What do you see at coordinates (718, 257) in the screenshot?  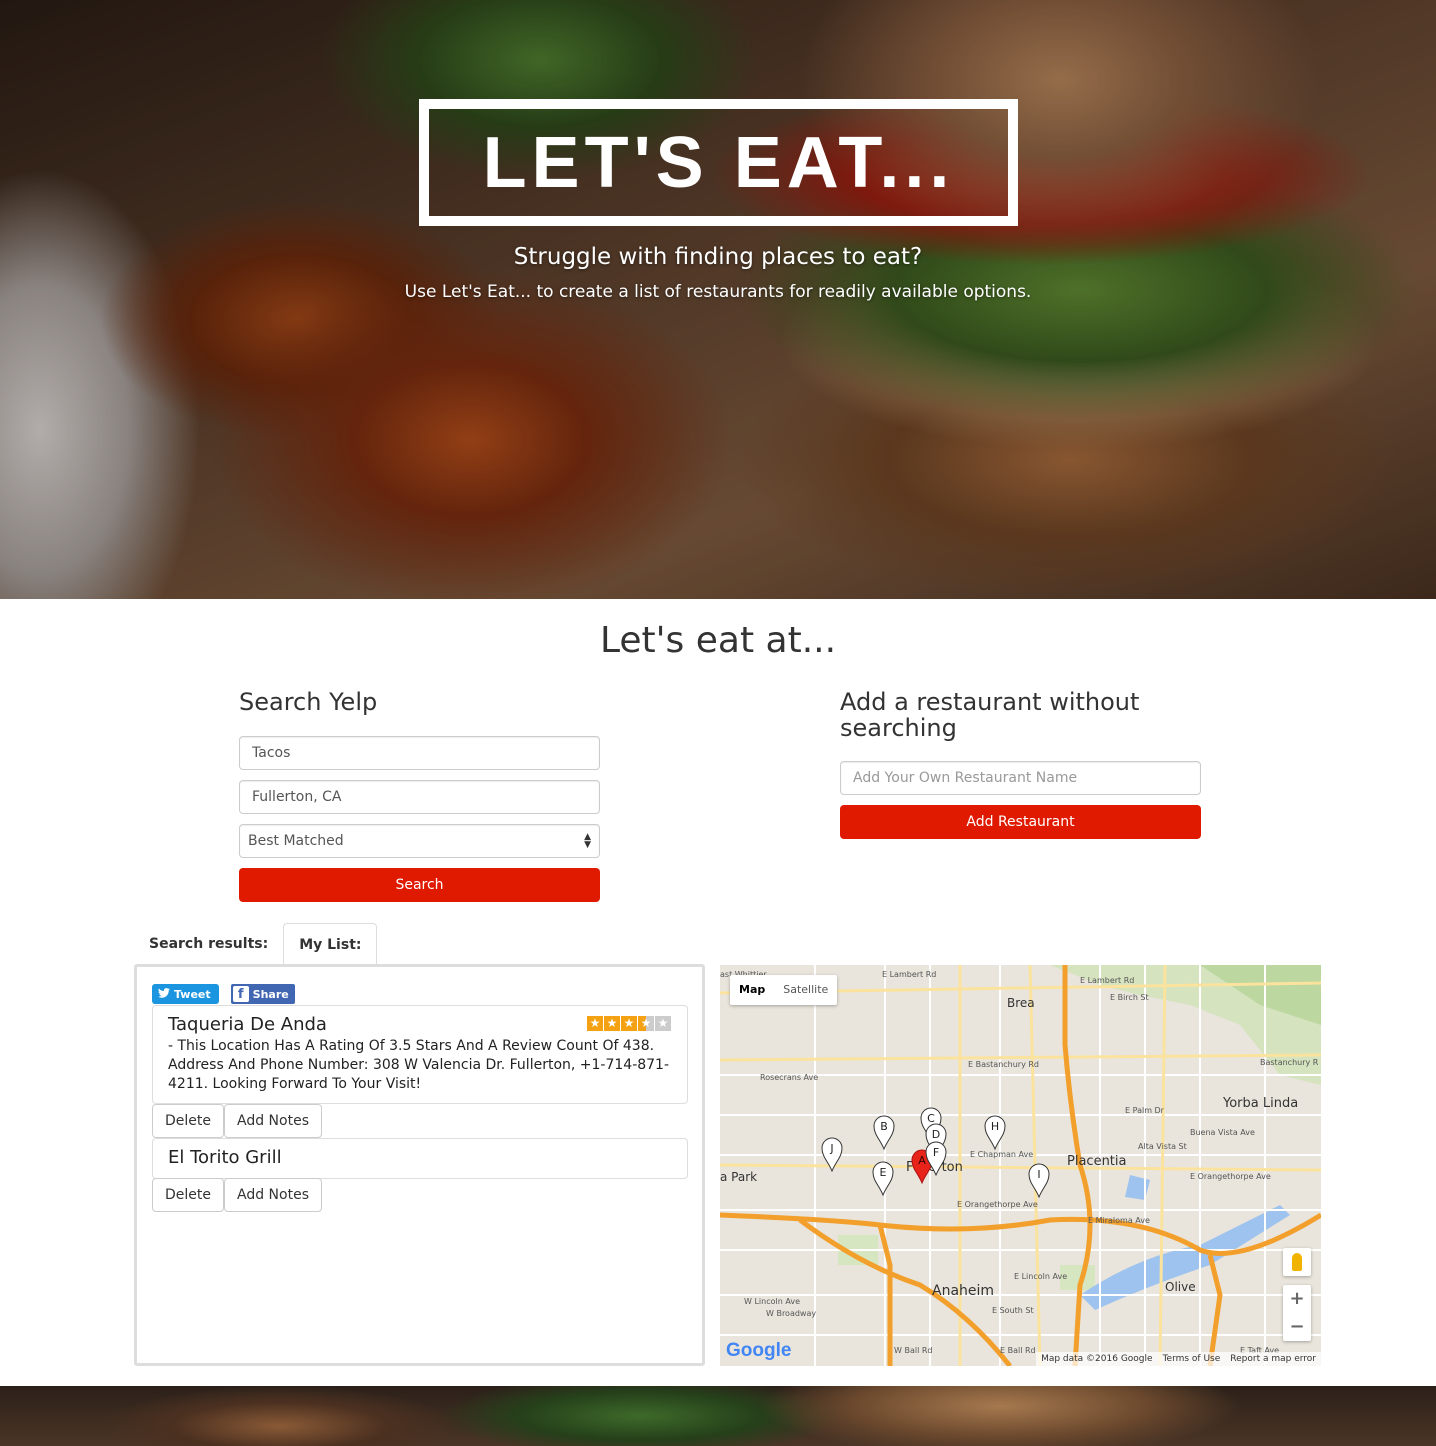 I see `hero-subtitle: Struggle with finding places to eat?` at bounding box center [718, 257].